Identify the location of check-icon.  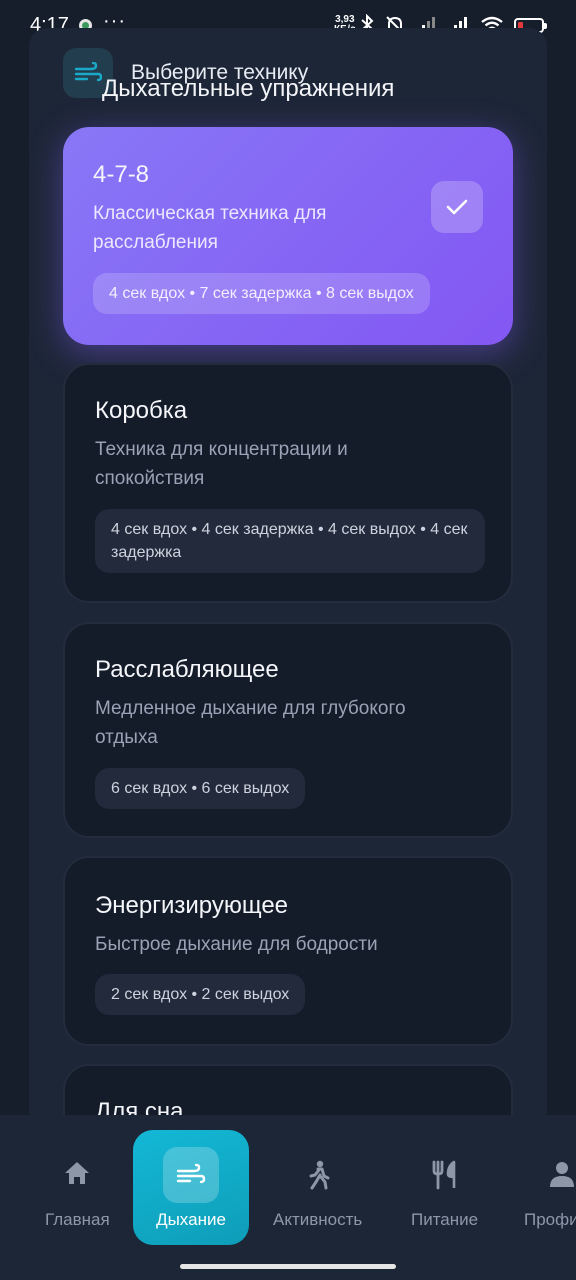
(457, 207).